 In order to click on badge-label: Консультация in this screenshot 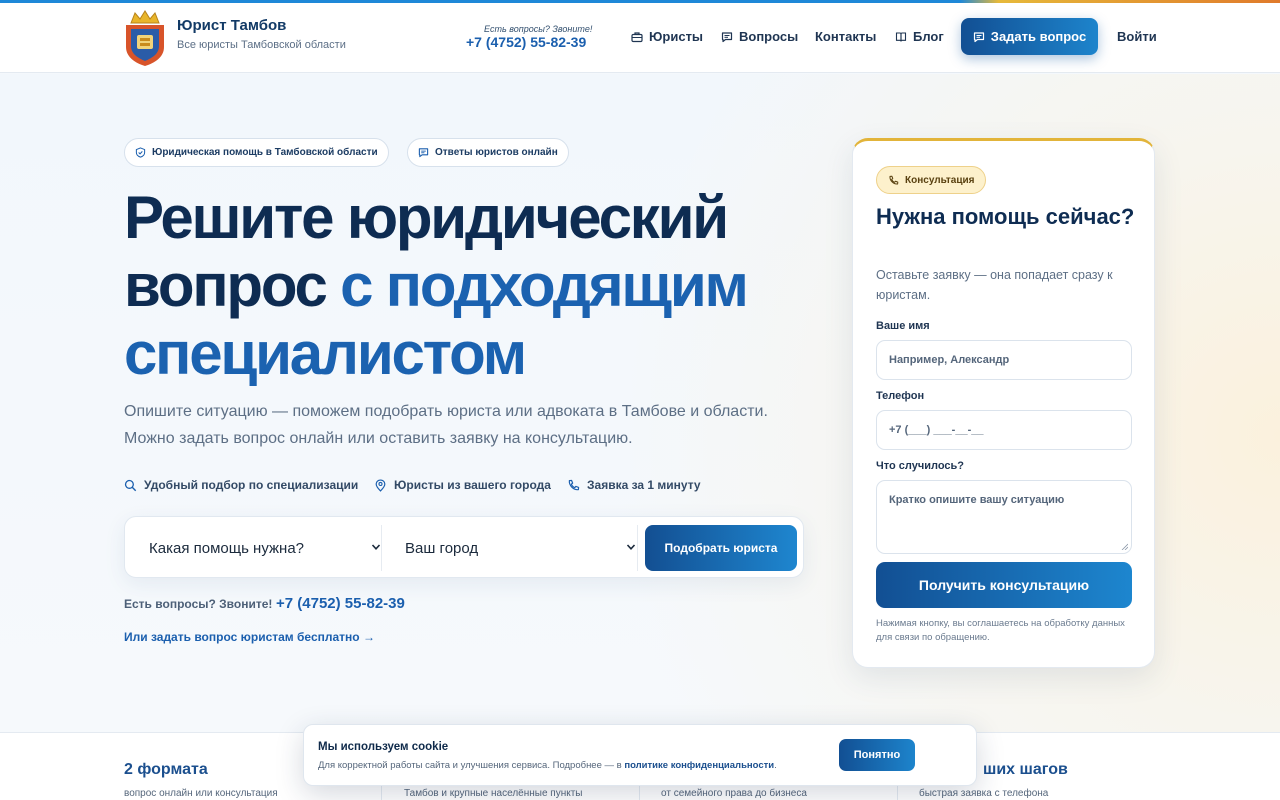, I will do `click(940, 180)`.